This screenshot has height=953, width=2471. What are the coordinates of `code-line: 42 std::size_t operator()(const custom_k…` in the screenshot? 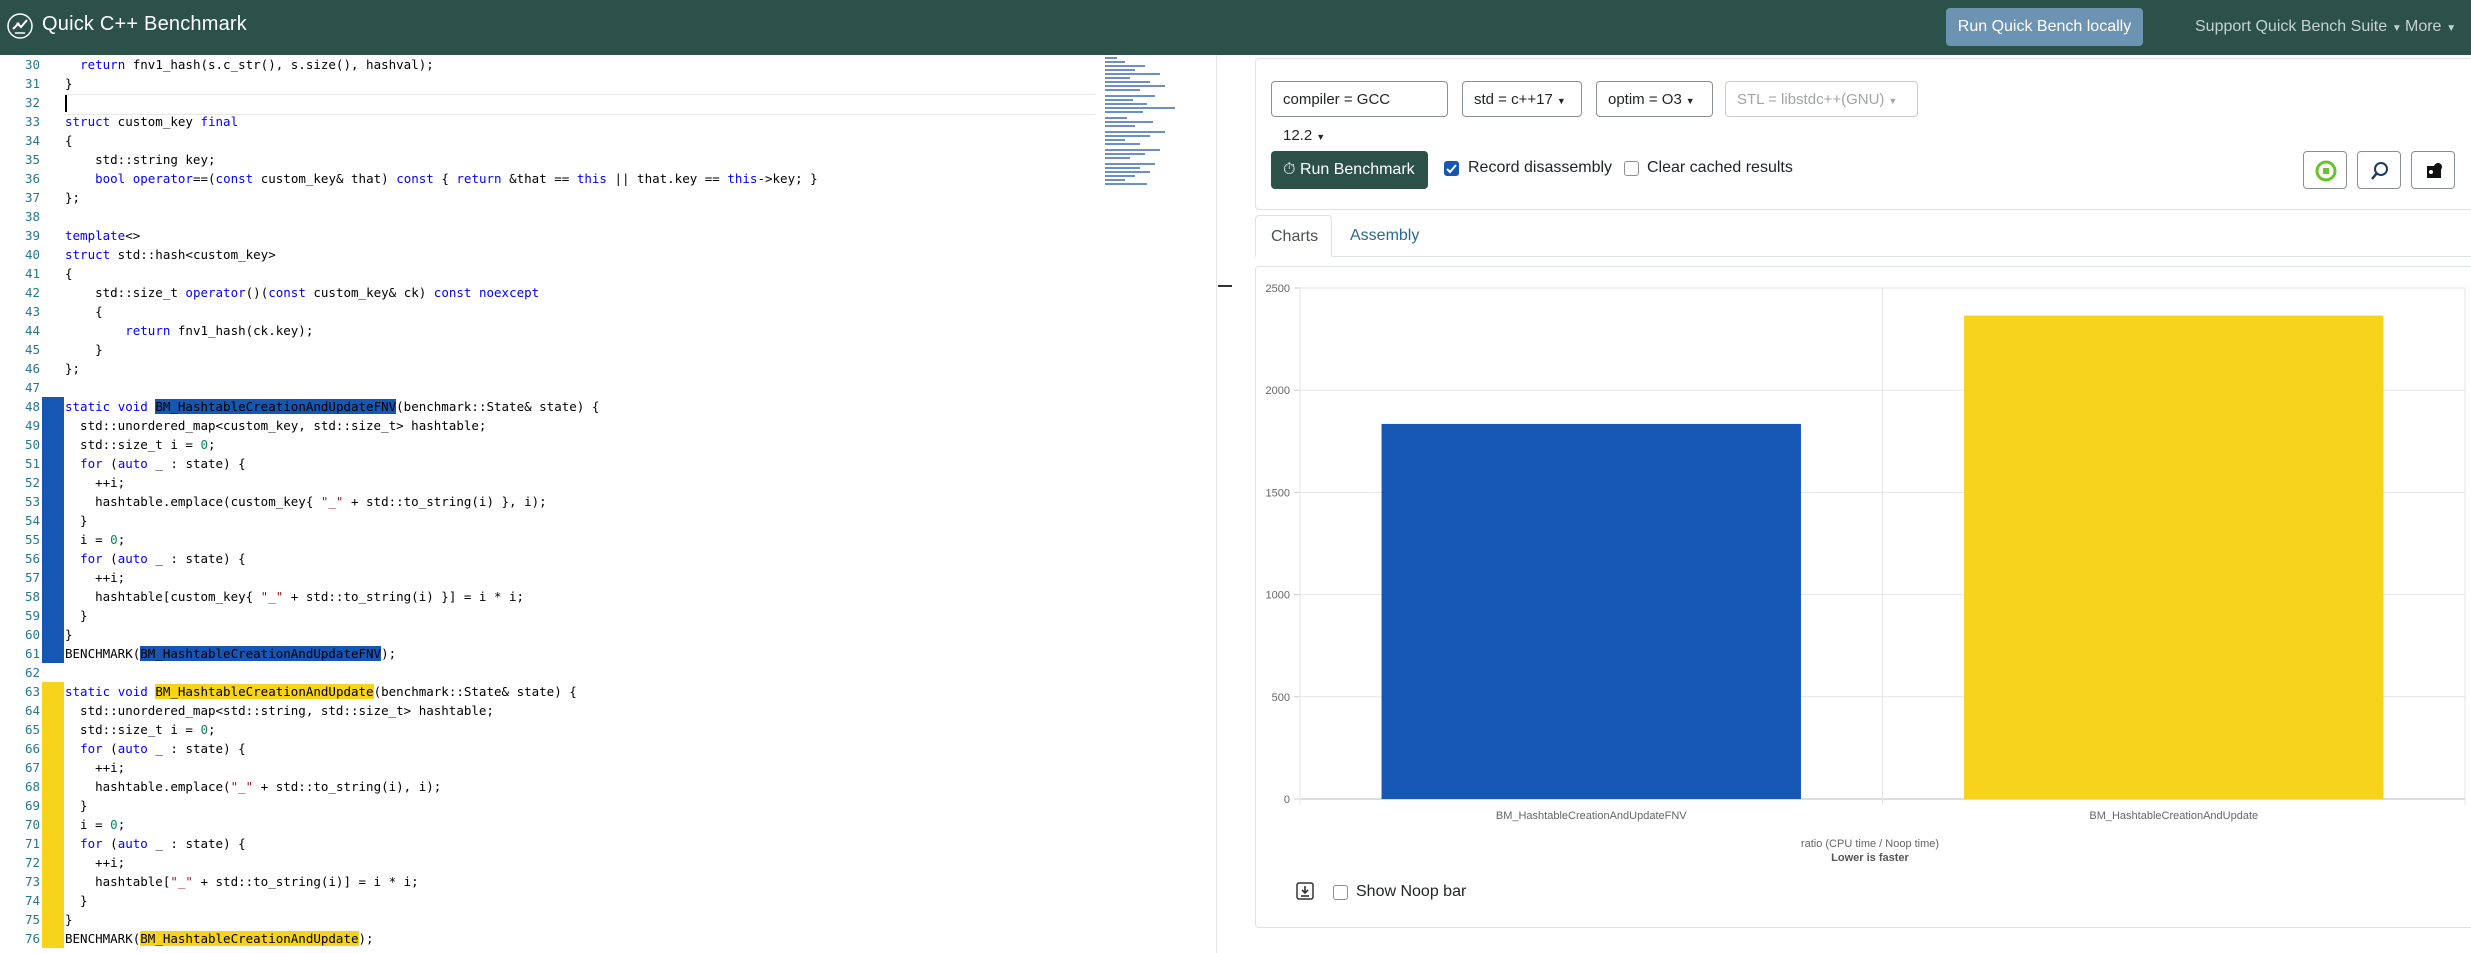 It's located at (550, 292).